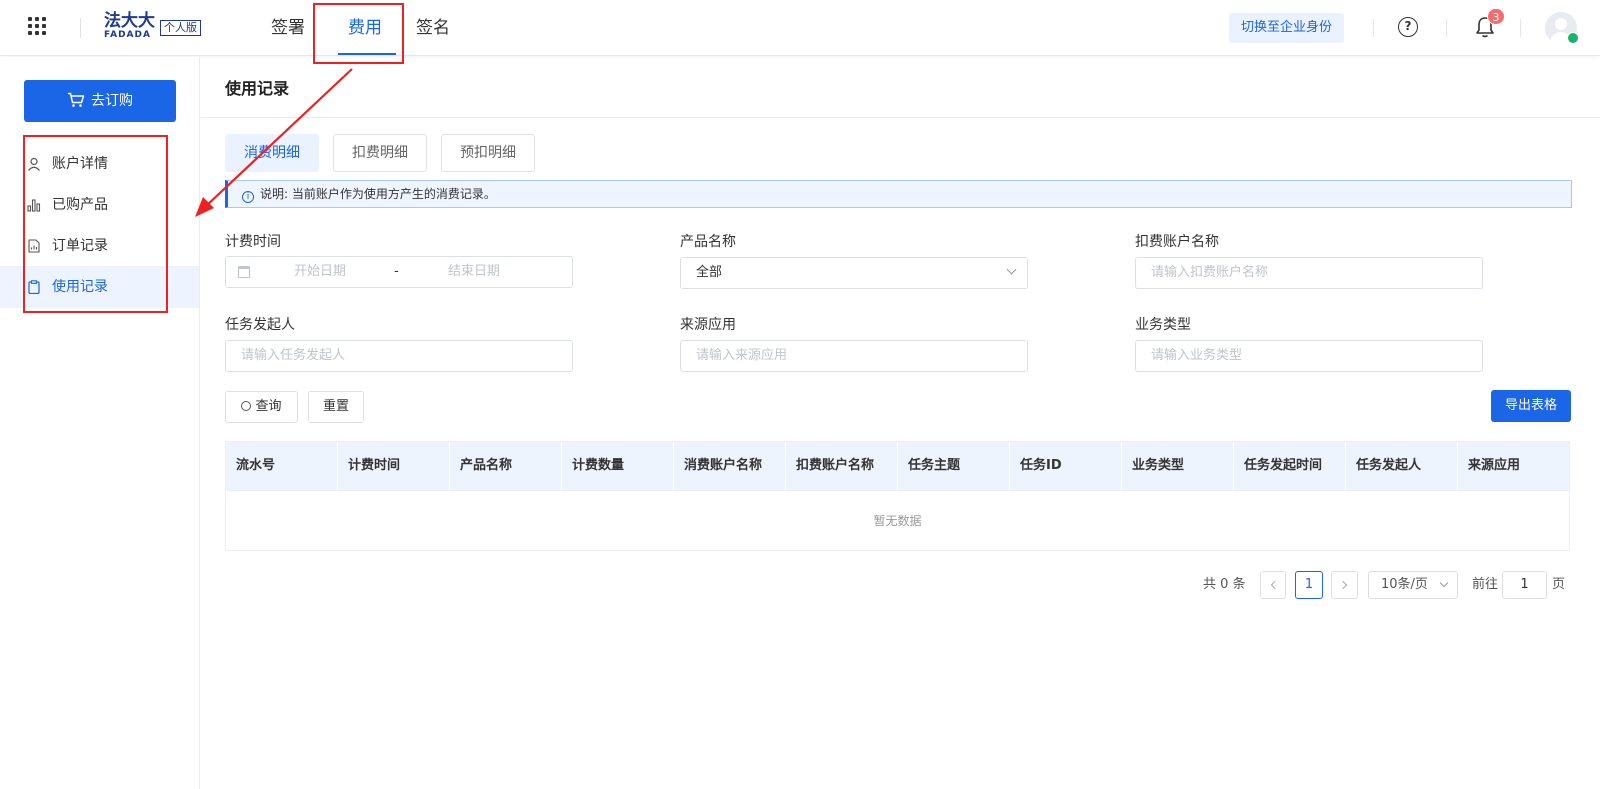  I want to click on verified-icon, so click(1573, 38).